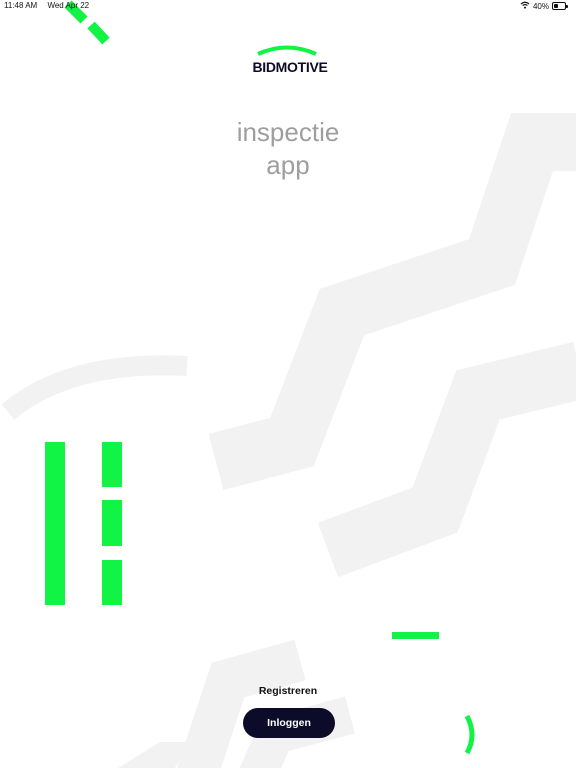  What do you see at coordinates (288, 149) in the screenshot?
I see `app-title: inspectie app` at bounding box center [288, 149].